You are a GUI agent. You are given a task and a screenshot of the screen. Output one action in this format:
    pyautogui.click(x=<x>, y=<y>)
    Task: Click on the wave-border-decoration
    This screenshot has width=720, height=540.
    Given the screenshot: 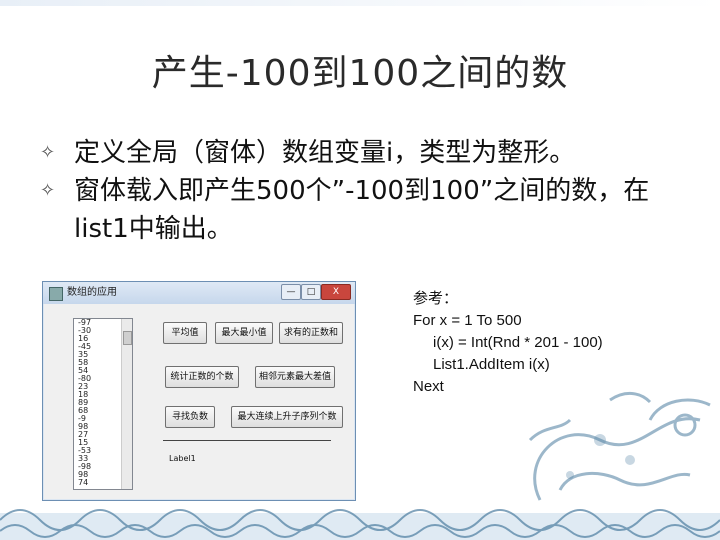 What is the action you would take?
    pyautogui.click(x=360, y=524)
    